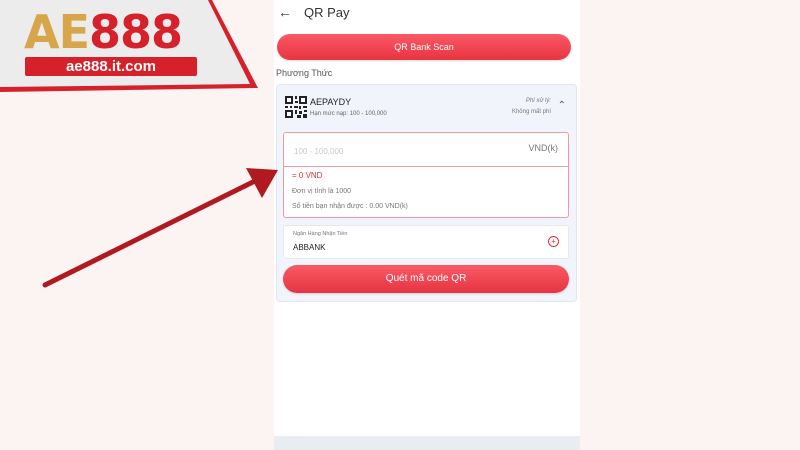 The width and height of the screenshot is (800, 450). Describe the element at coordinates (543, 148) in the screenshot. I see `currency-unit: VND(k)` at that location.